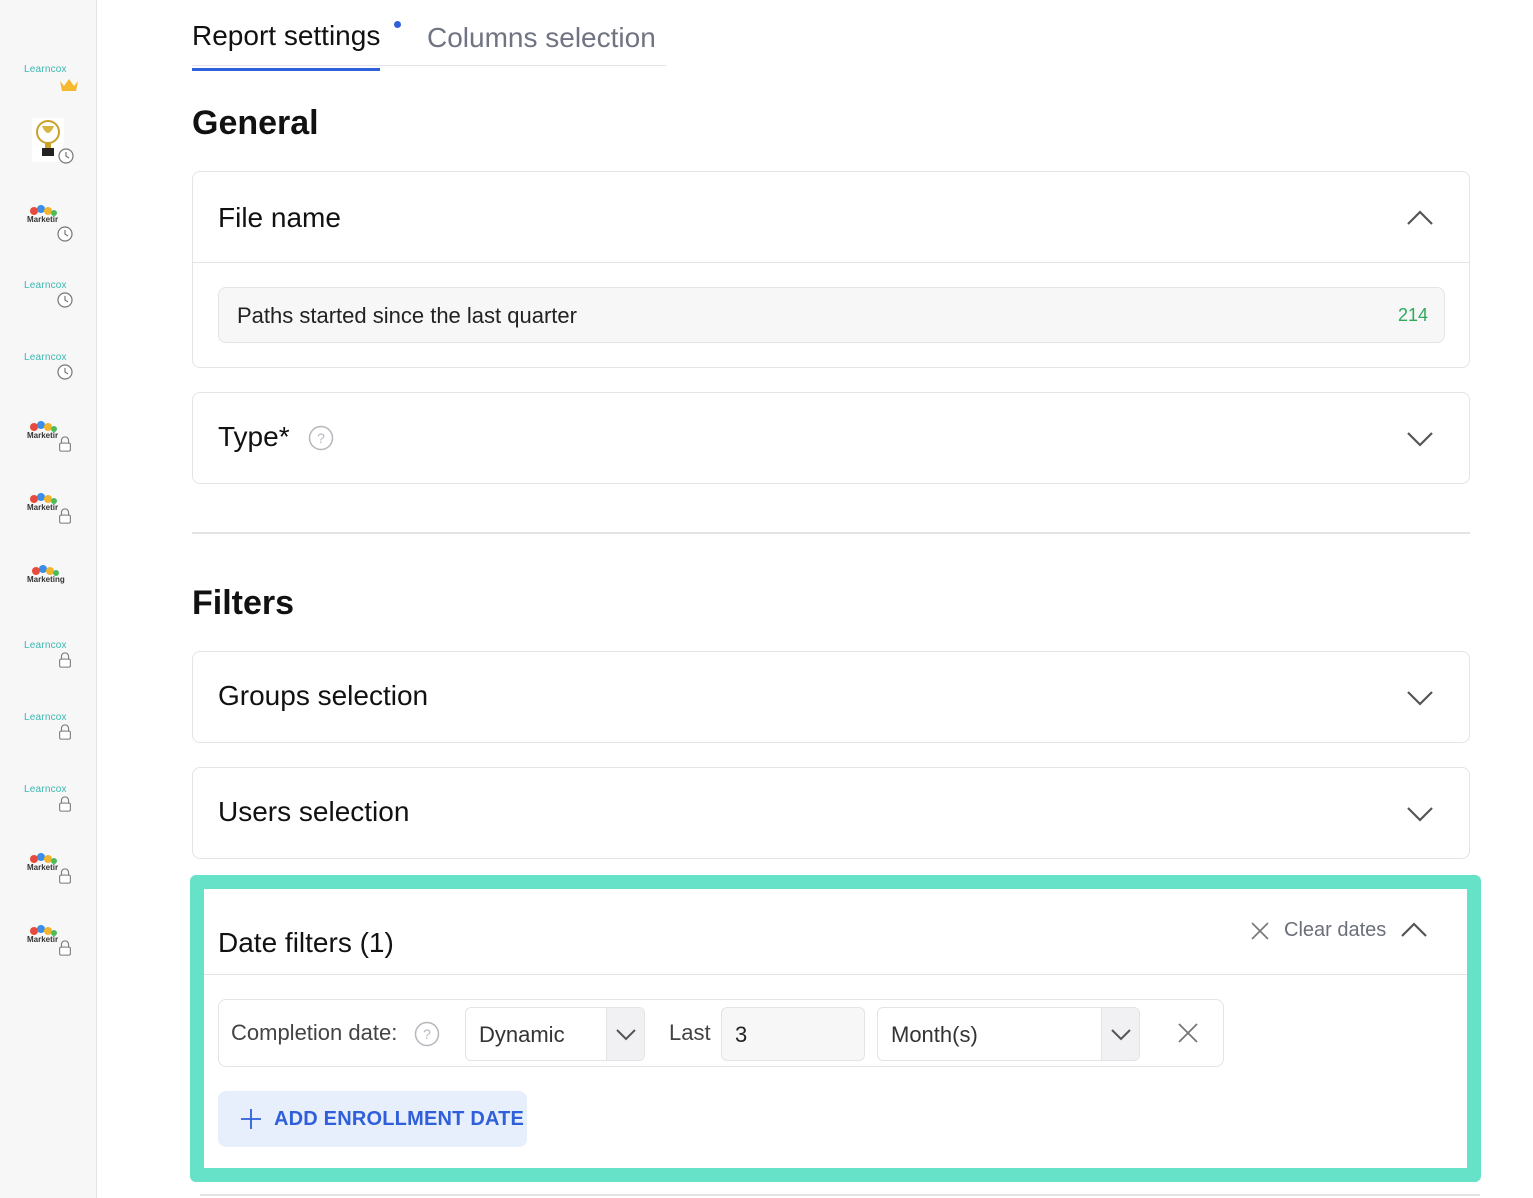 The width and height of the screenshot is (1533, 1198). What do you see at coordinates (46, 574) in the screenshot?
I see `marketing-logo: Marketing` at bounding box center [46, 574].